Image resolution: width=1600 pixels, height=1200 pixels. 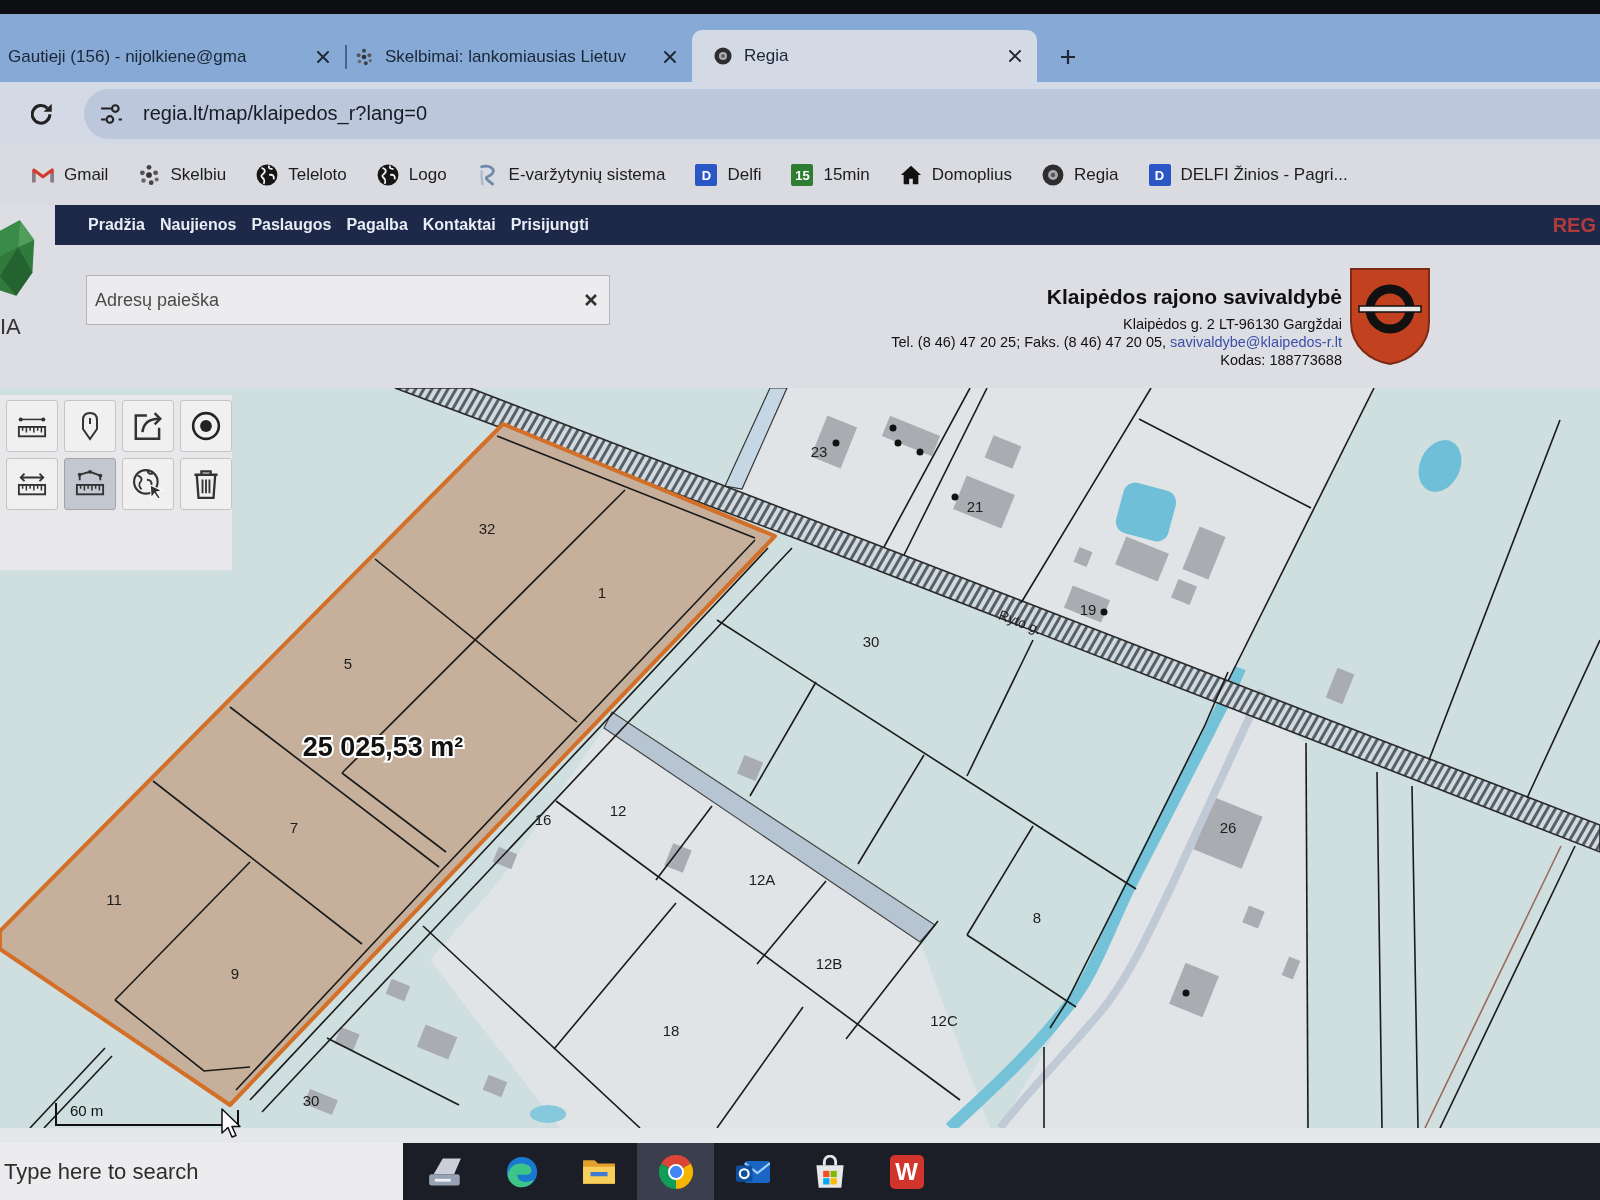 I want to click on address-bar: regia.lt/map/klaipedos_r?lang=0, so click(x=842, y=113).